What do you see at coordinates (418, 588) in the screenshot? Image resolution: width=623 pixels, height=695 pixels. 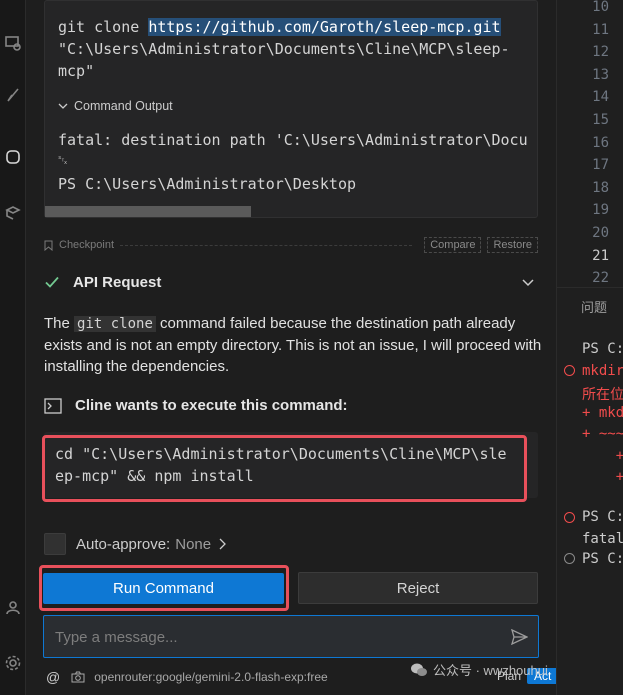 I see `reject-button: Reject` at bounding box center [418, 588].